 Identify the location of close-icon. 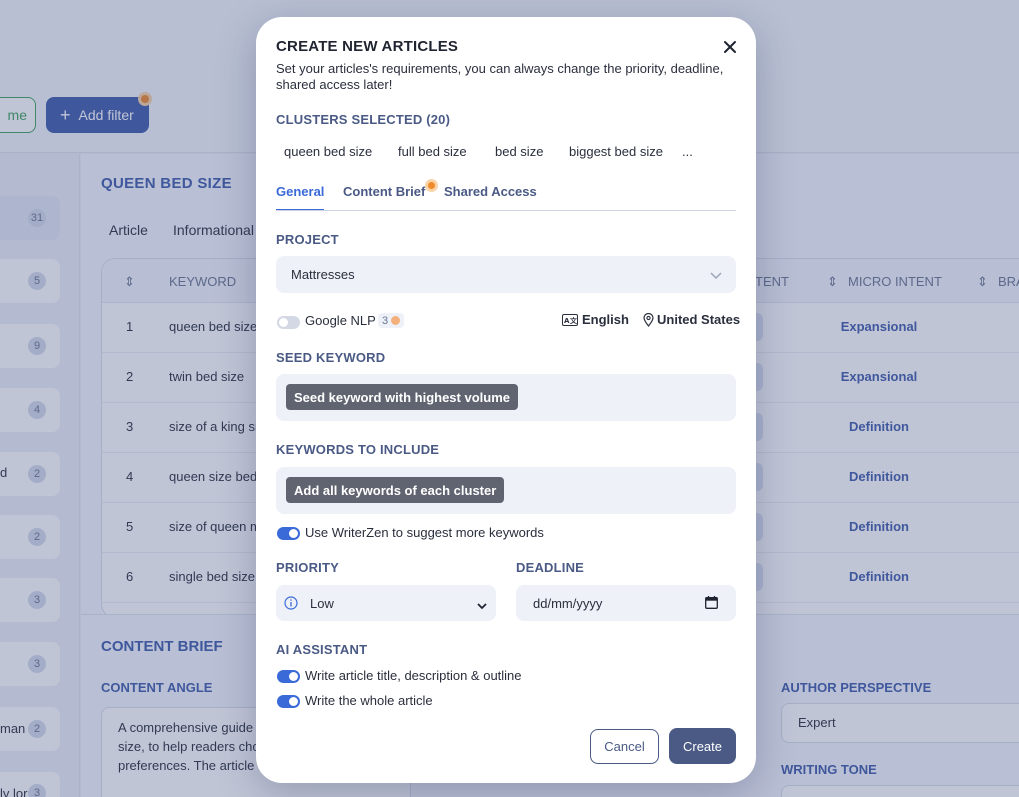
(730, 47).